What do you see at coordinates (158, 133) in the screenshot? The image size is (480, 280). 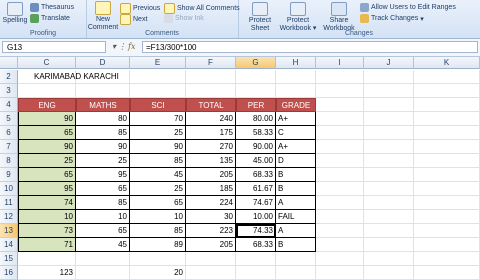 I see `cell-e6: 25` at bounding box center [158, 133].